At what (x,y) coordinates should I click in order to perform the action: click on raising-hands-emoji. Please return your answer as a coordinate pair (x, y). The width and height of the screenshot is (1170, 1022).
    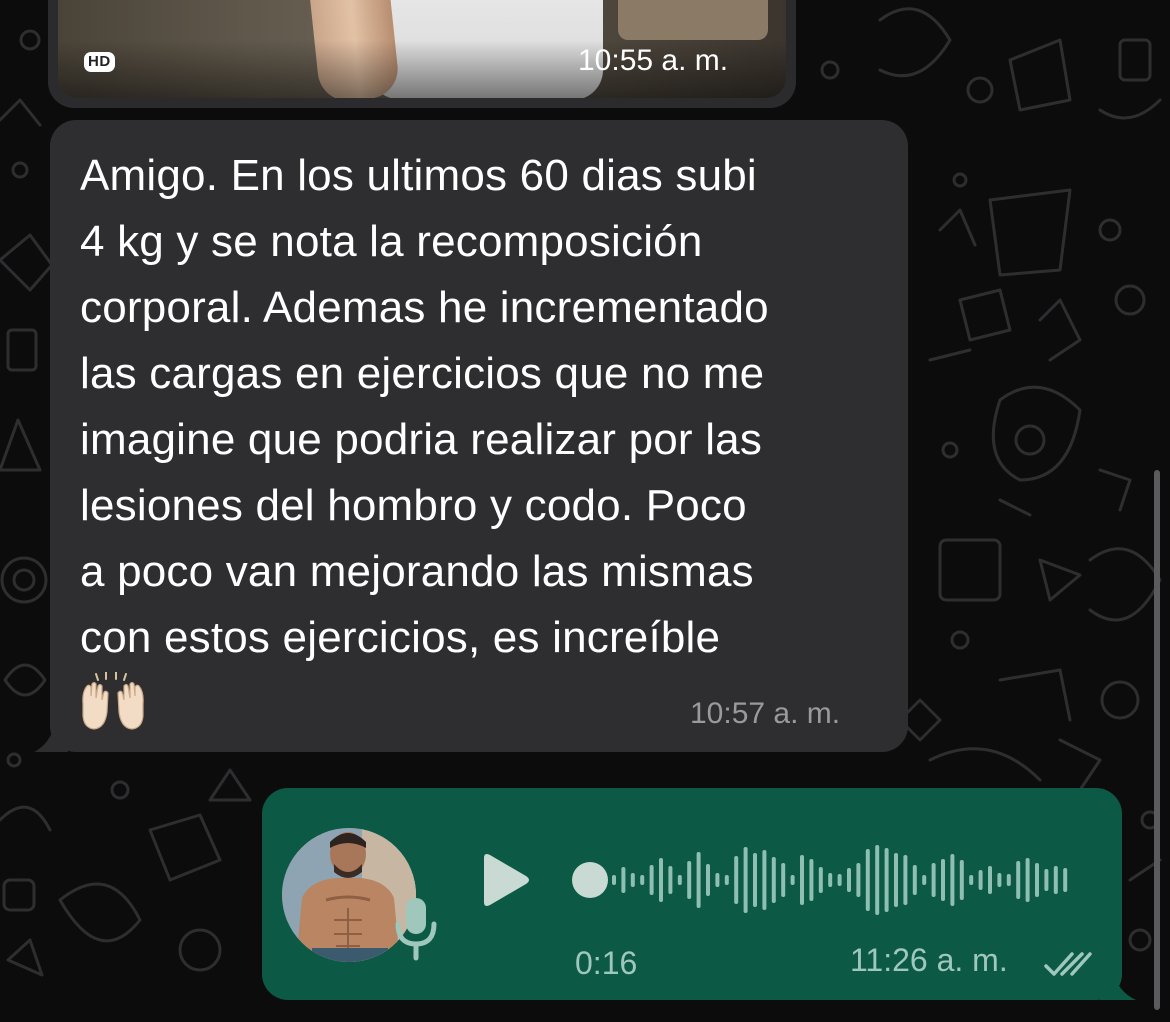
    Looking at the image, I should click on (113, 701).